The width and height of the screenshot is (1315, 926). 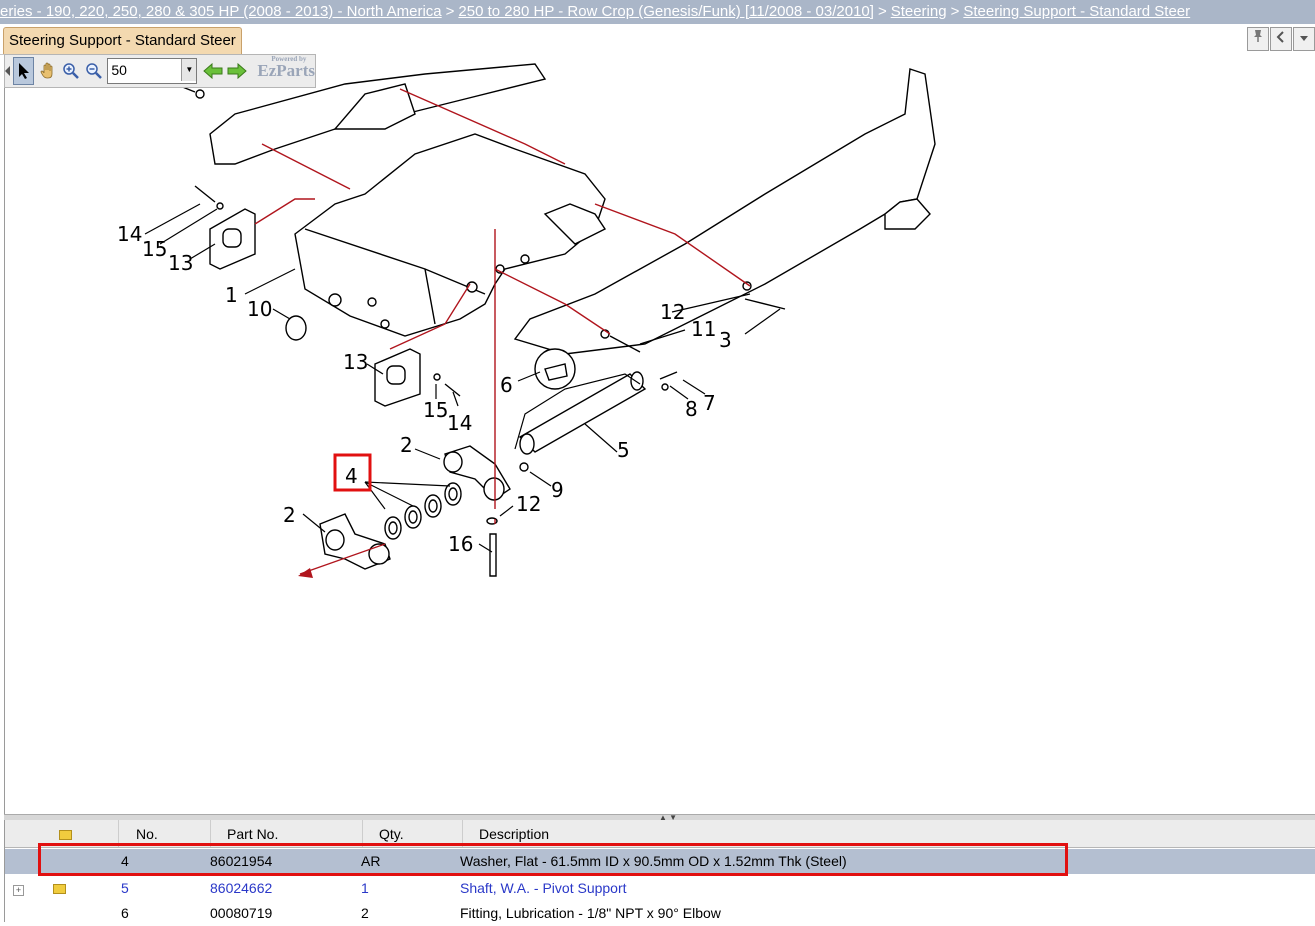 I want to click on callout-13-bottom: 13, so click(x=355, y=362).